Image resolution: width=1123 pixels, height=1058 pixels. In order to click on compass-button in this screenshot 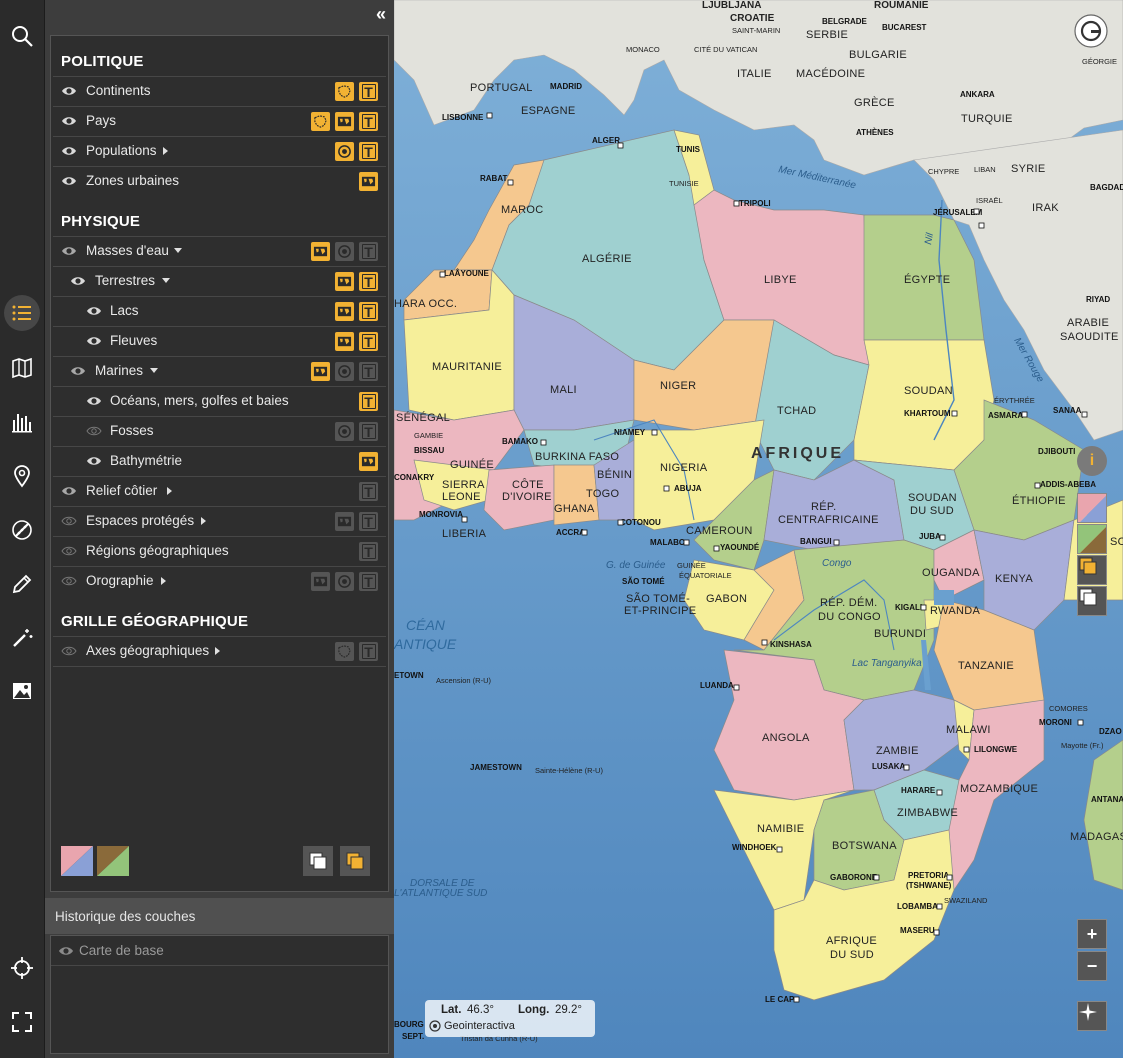, I will do `click(1092, 1016)`.